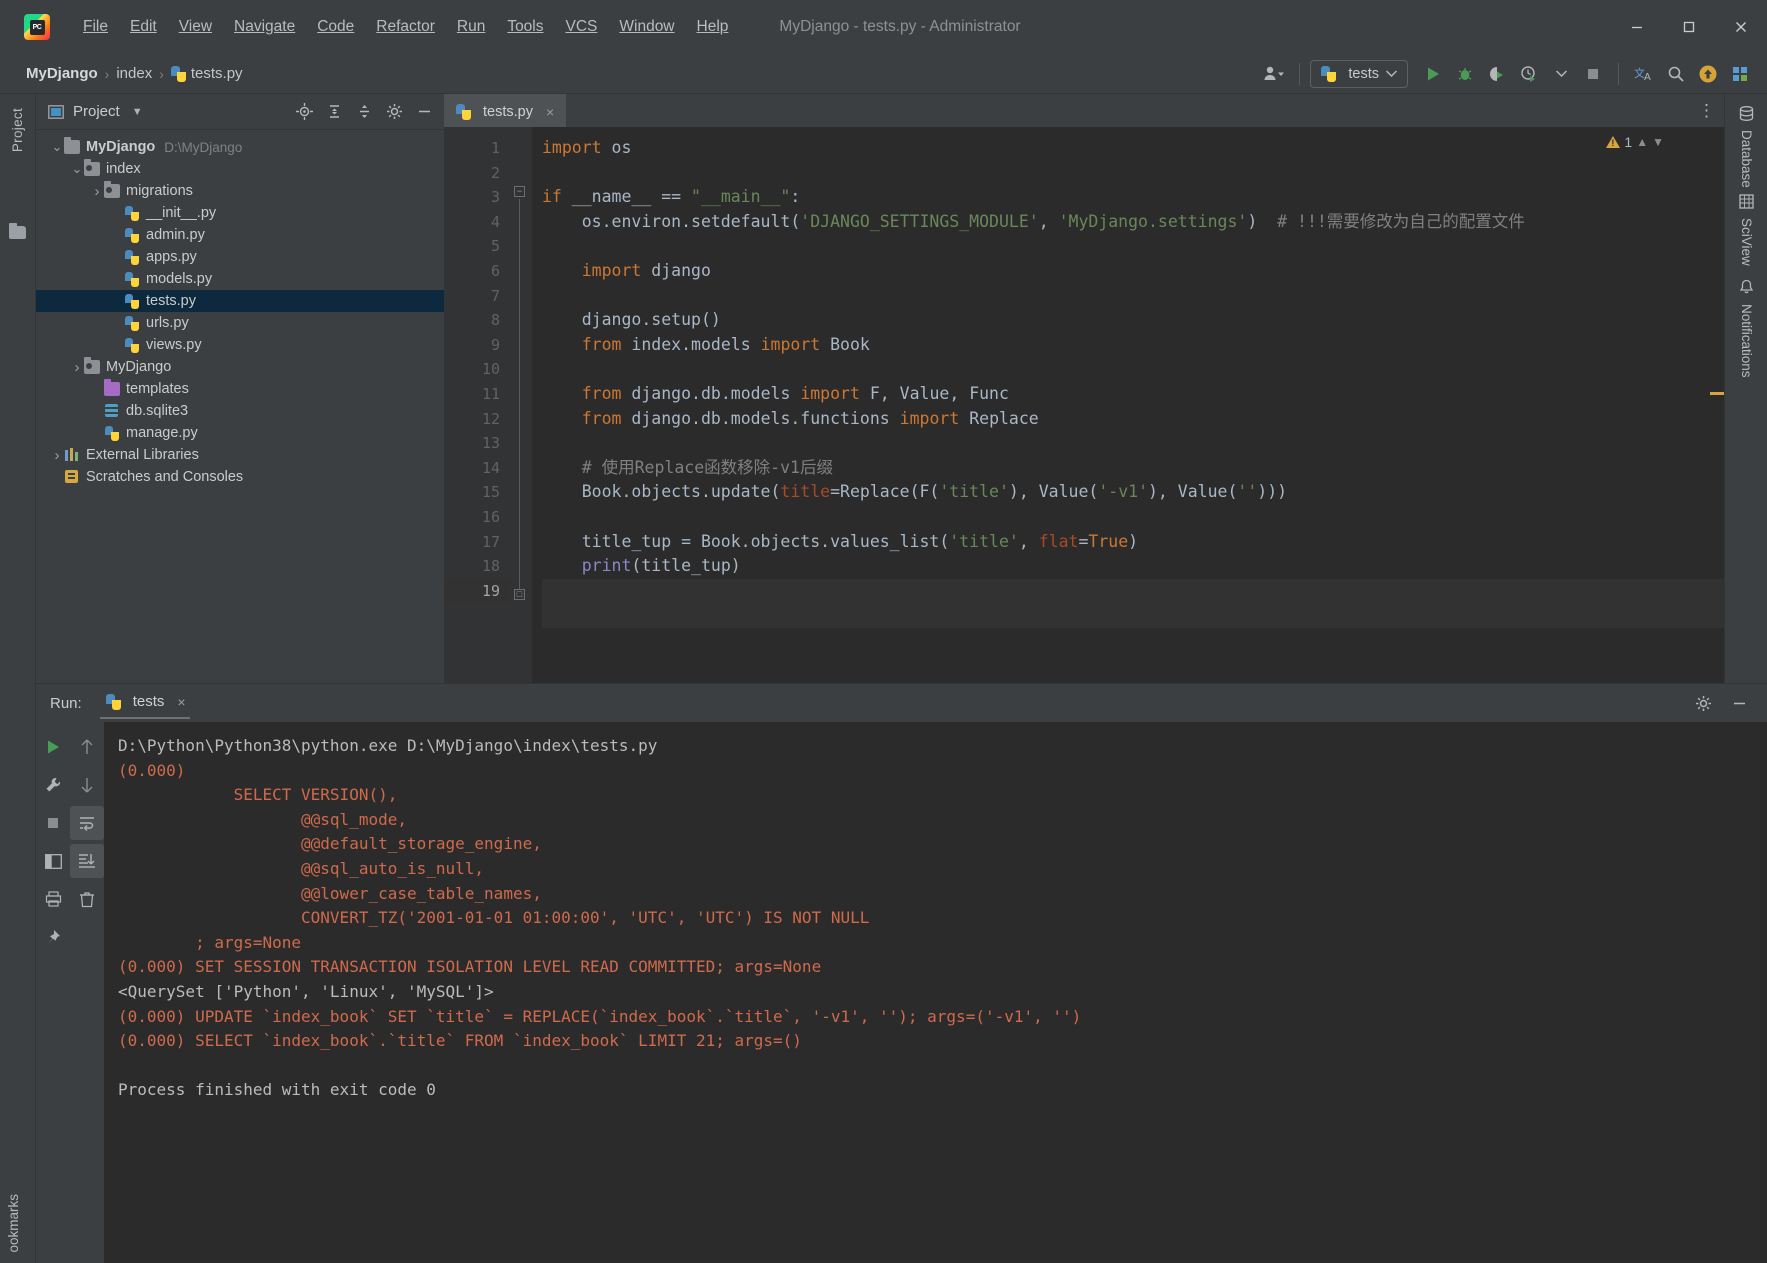 This screenshot has height=1263, width=1767. What do you see at coordinates (1642, 142) in the screenshot?
I see `chevron-up-icon: ▲` at bounding box center [1642, 142].